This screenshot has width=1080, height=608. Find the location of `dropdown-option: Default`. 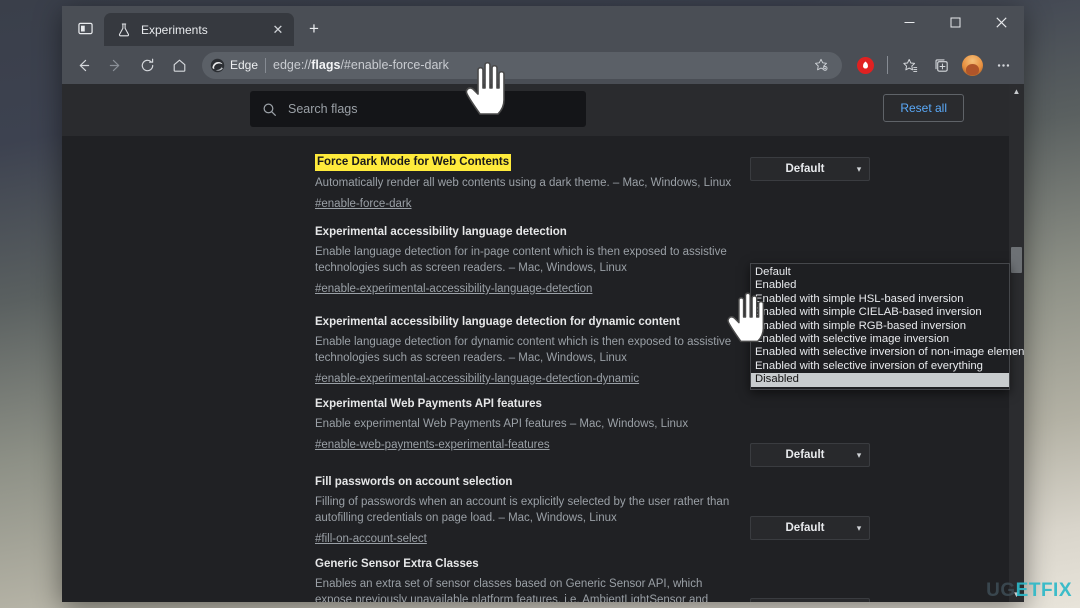

dropdown-option: Default is located at coordinates (880, 272).